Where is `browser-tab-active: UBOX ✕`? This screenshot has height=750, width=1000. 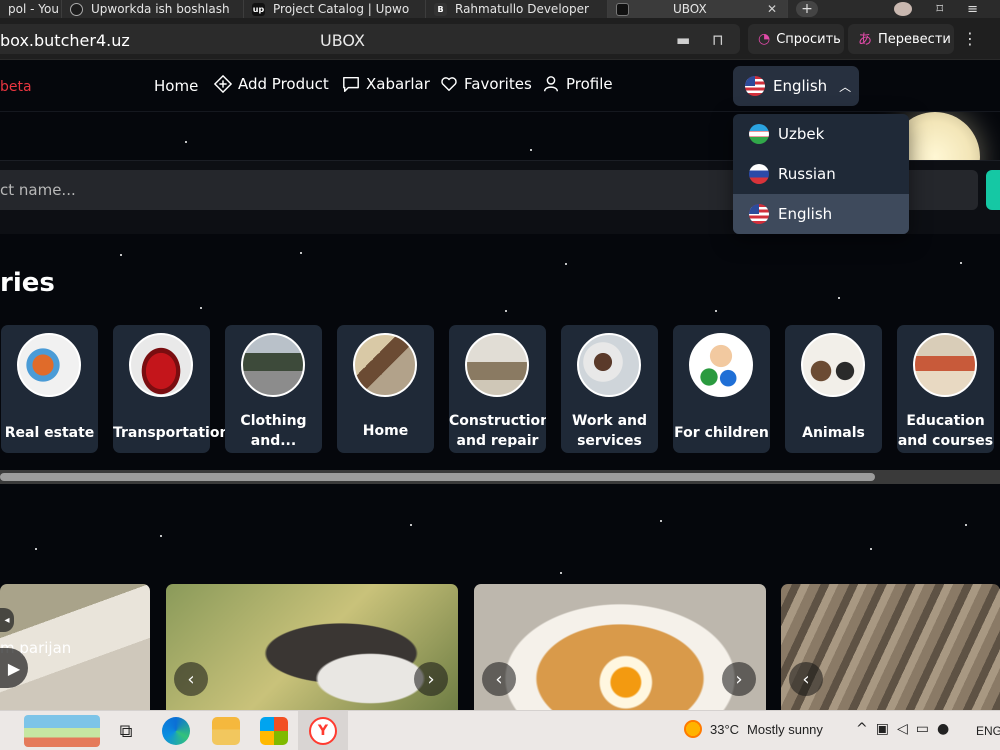
browser-tab-active: UBOX ✕ is located at coordinates (698, 9).